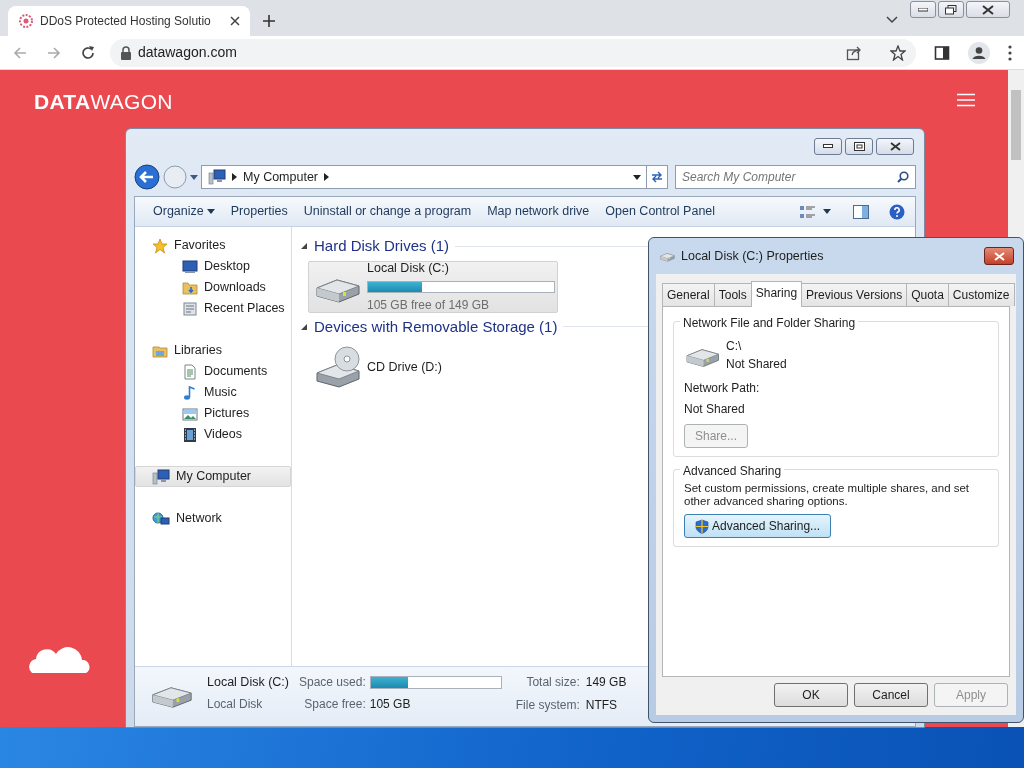  What do you see at coordinates (58, 659) in the screenshot?
I see `cloud-icon` at bounding box center [58, 659].